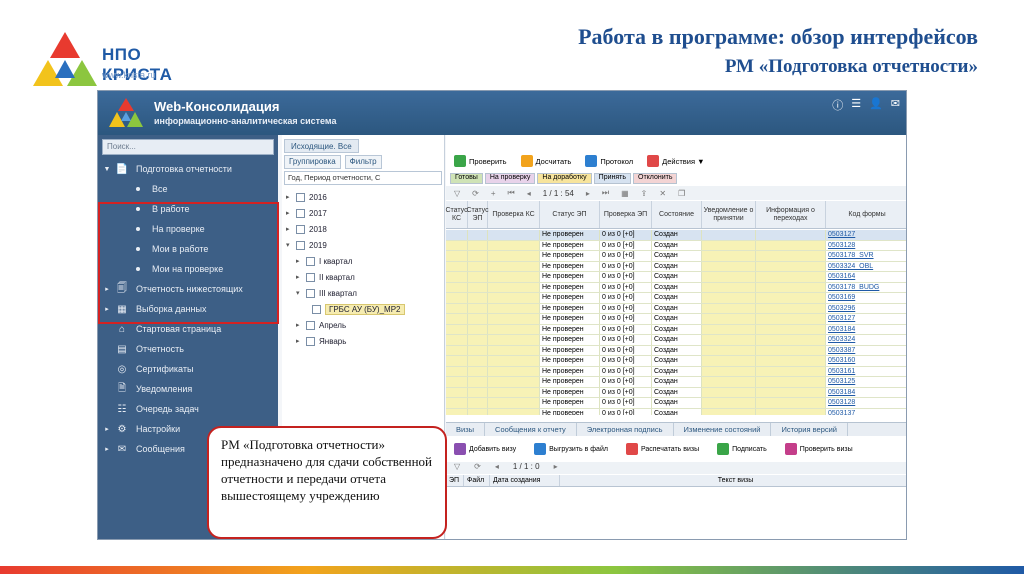  Describe the element at coordinates (485, 449) in the screenshot. I see `add-visa-button: Добавить визу` at that location.